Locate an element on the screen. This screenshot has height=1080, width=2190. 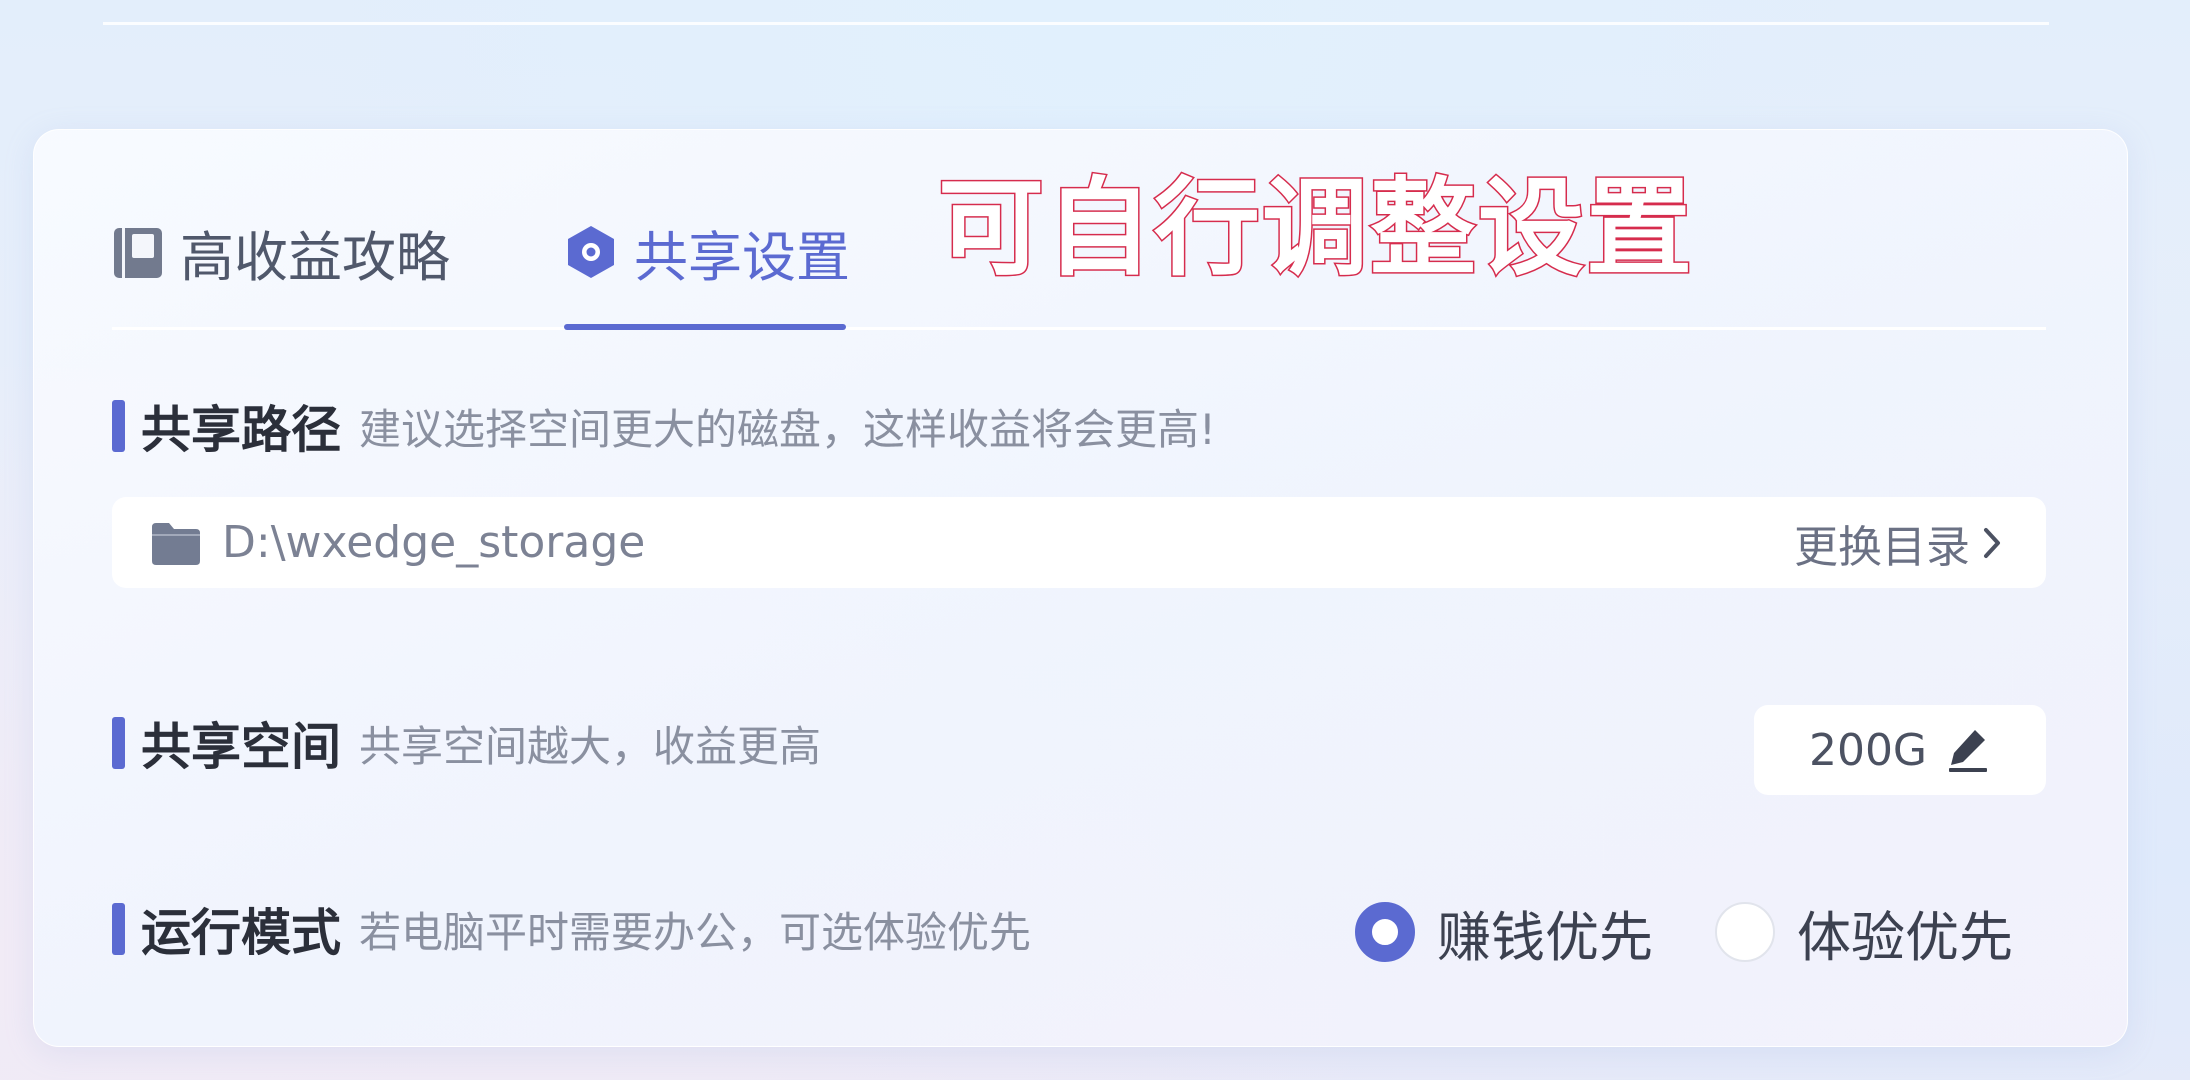
active-tab-indicator is located at coordinates (705, 327).